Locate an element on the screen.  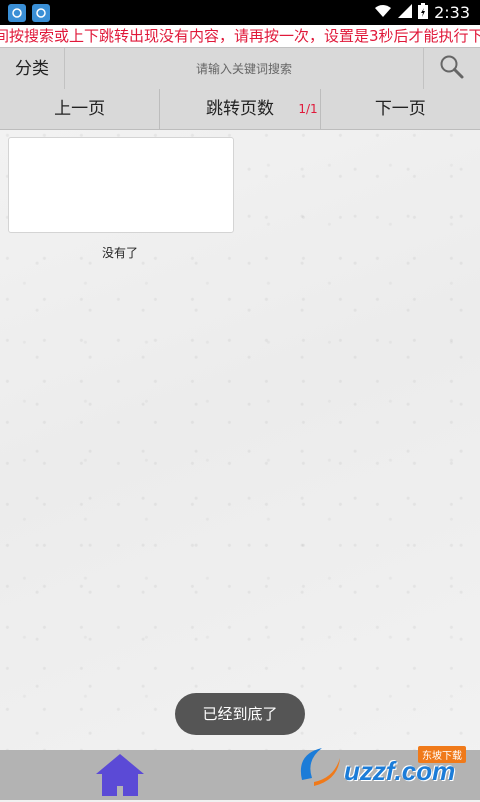
empty-message: 没有了 is located at coordinates (119, 253).